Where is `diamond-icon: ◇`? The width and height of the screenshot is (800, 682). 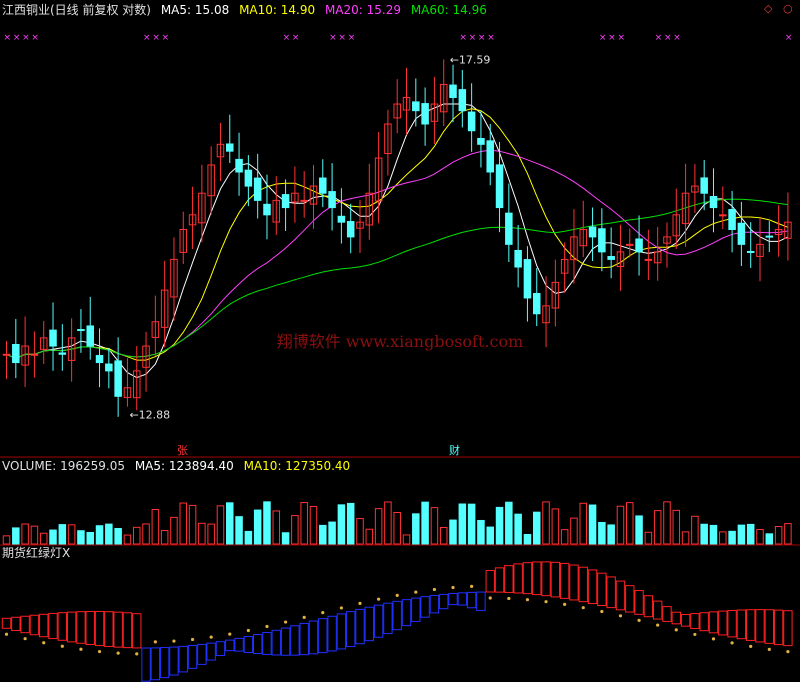
diamond-icon: ◇ is located at coordinates (768, 8).